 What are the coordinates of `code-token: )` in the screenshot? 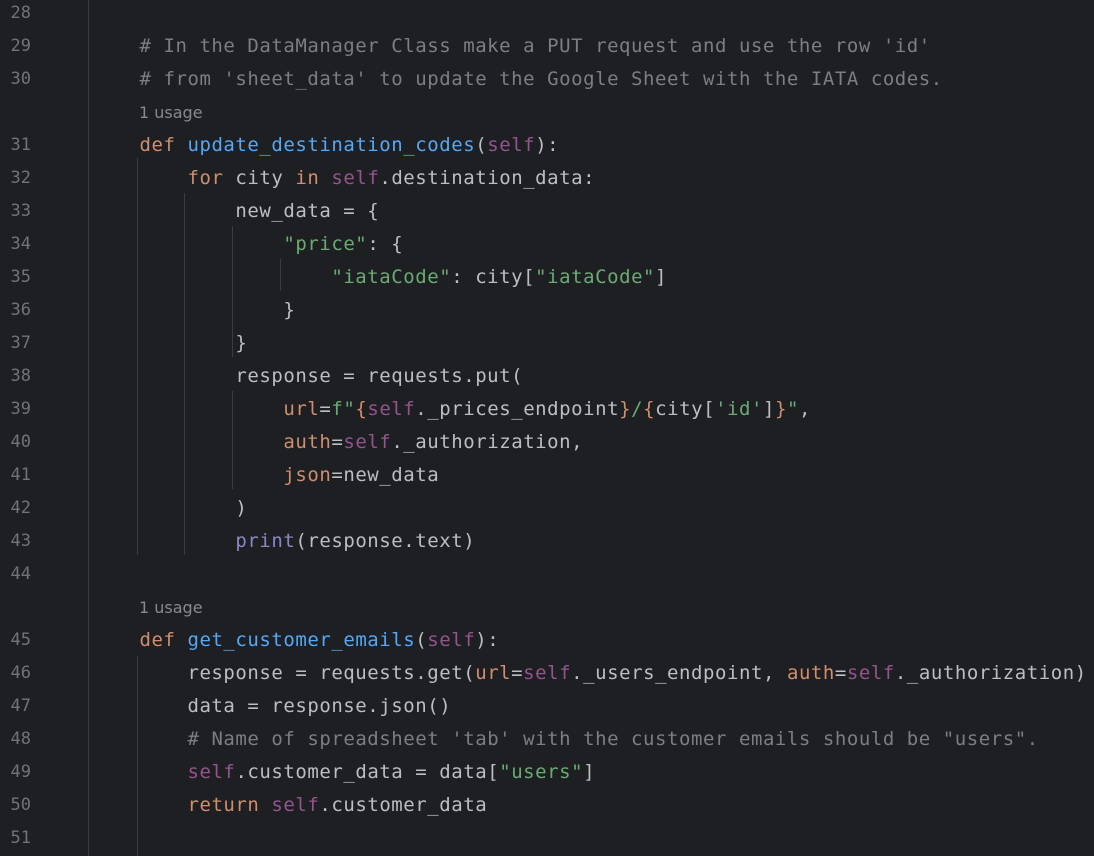 It's located at (193, 508).